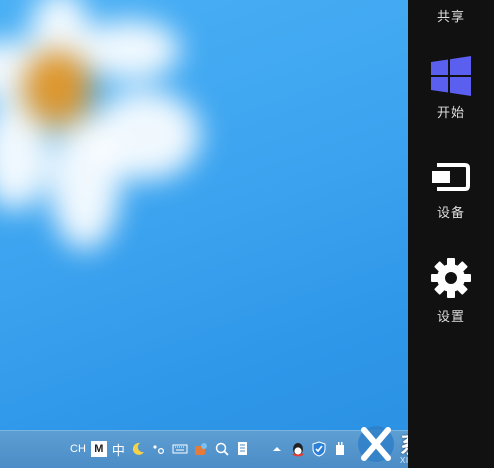 This screenshot has height=468, width=494. I want to click on ime-skin-icon, so click(201, 449).